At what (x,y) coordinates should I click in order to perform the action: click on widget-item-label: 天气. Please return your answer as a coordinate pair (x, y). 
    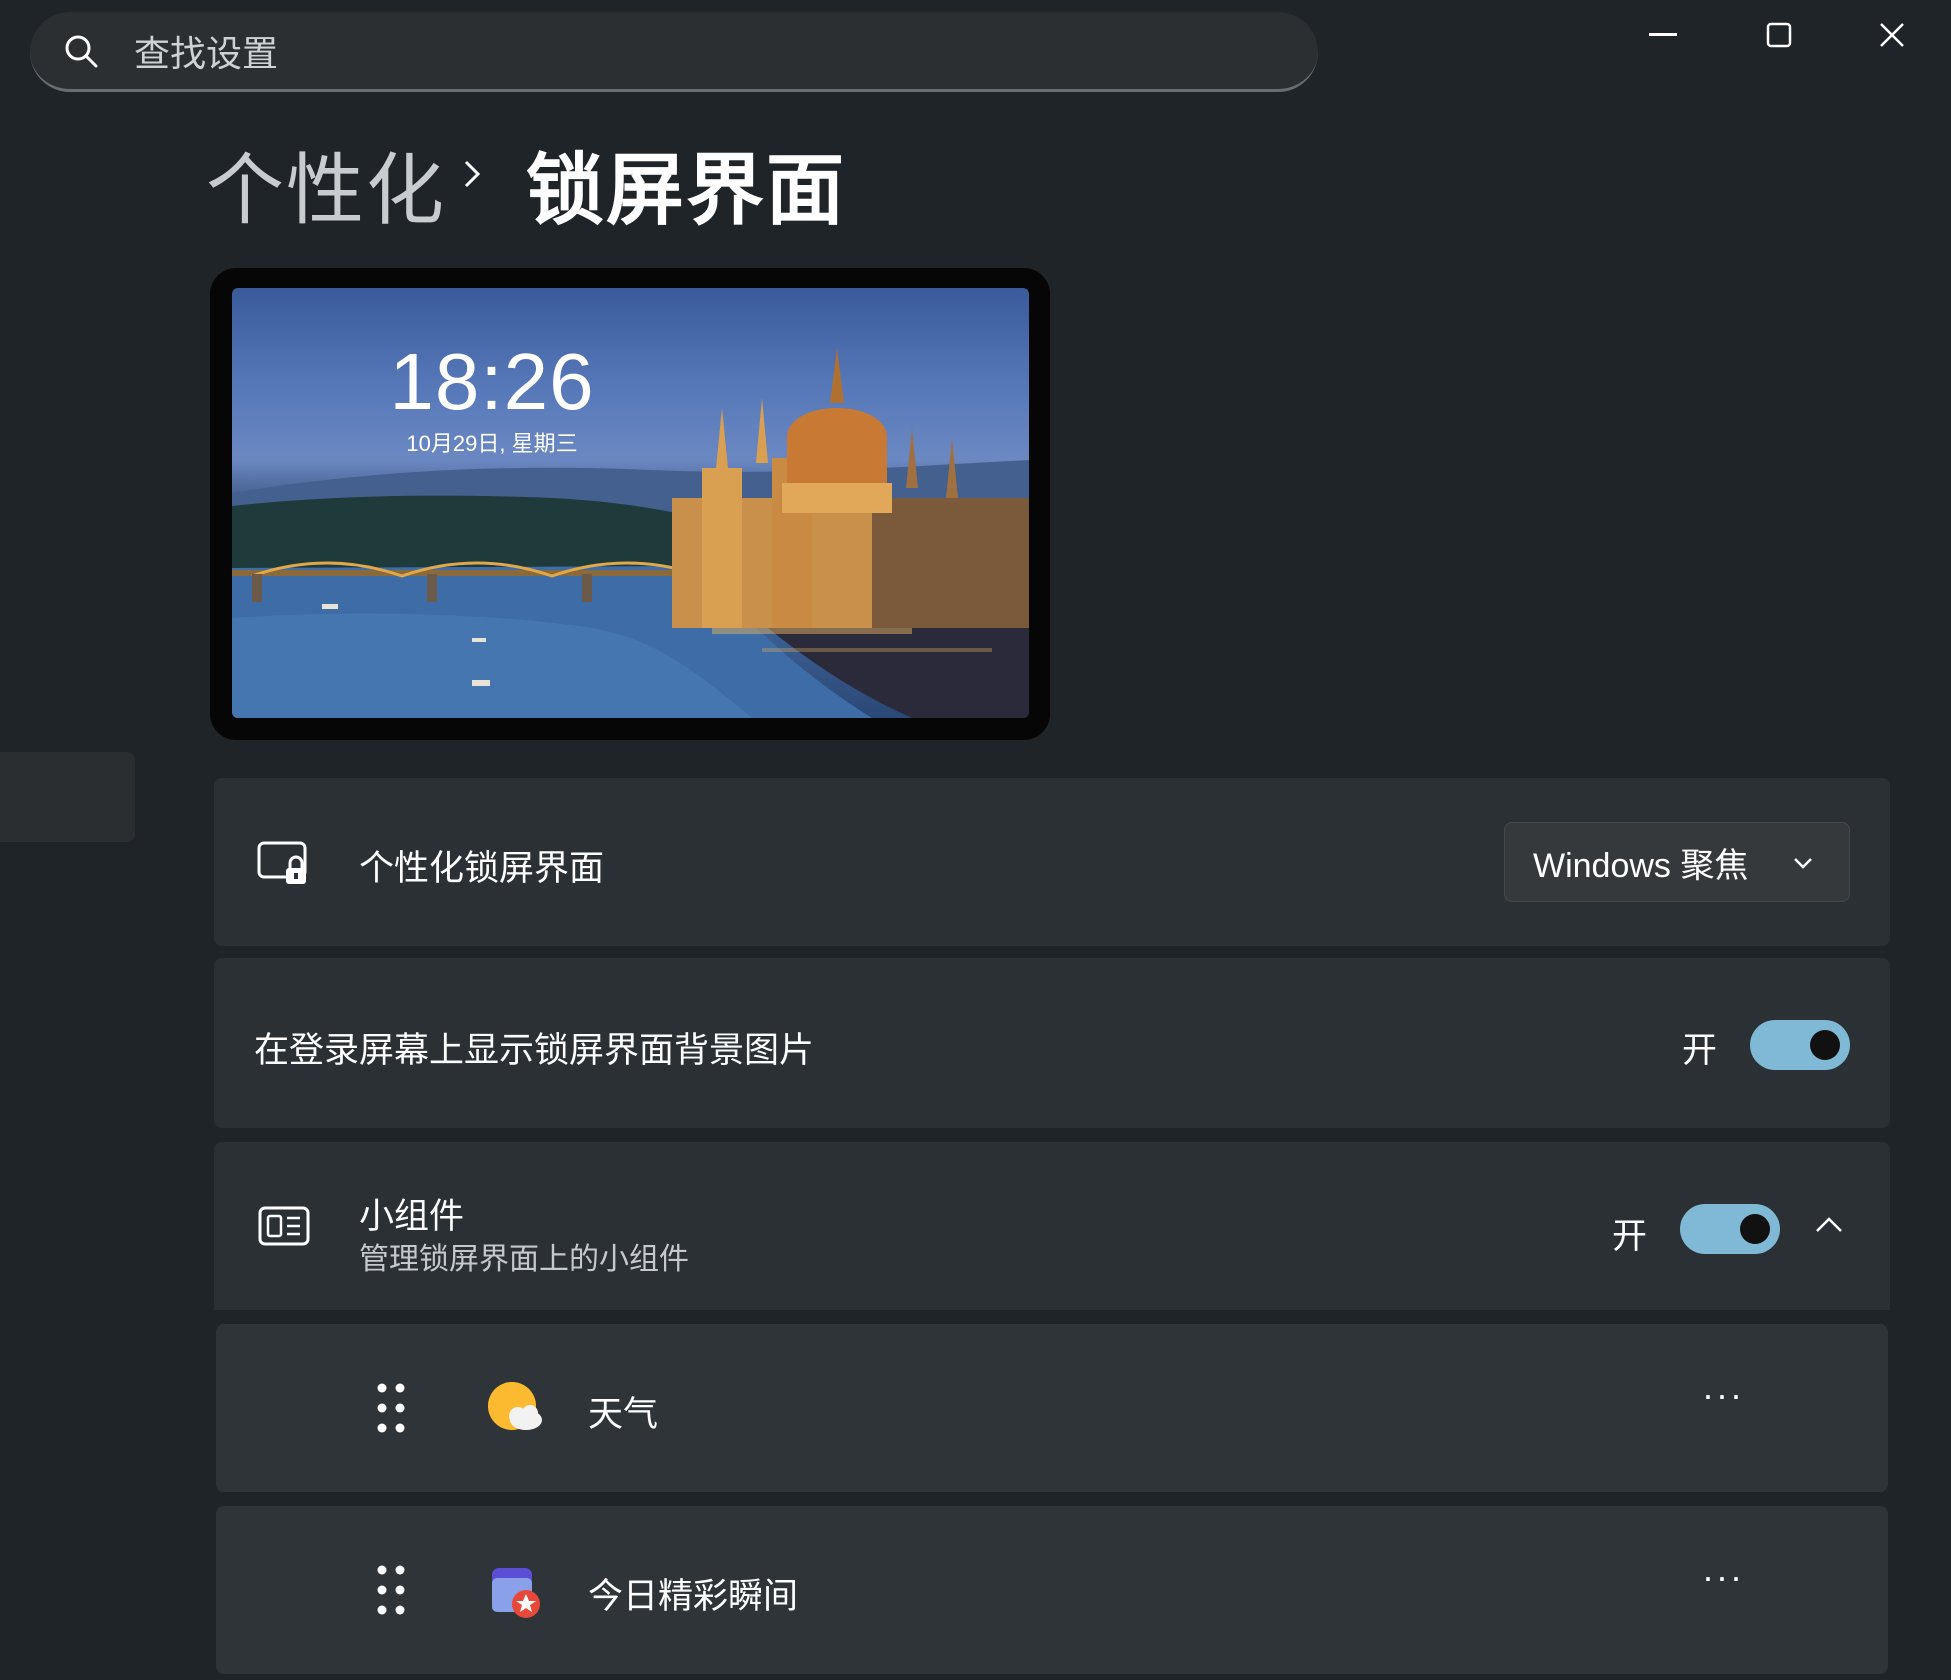
    Looking at the image, I should click on (623, 1414).